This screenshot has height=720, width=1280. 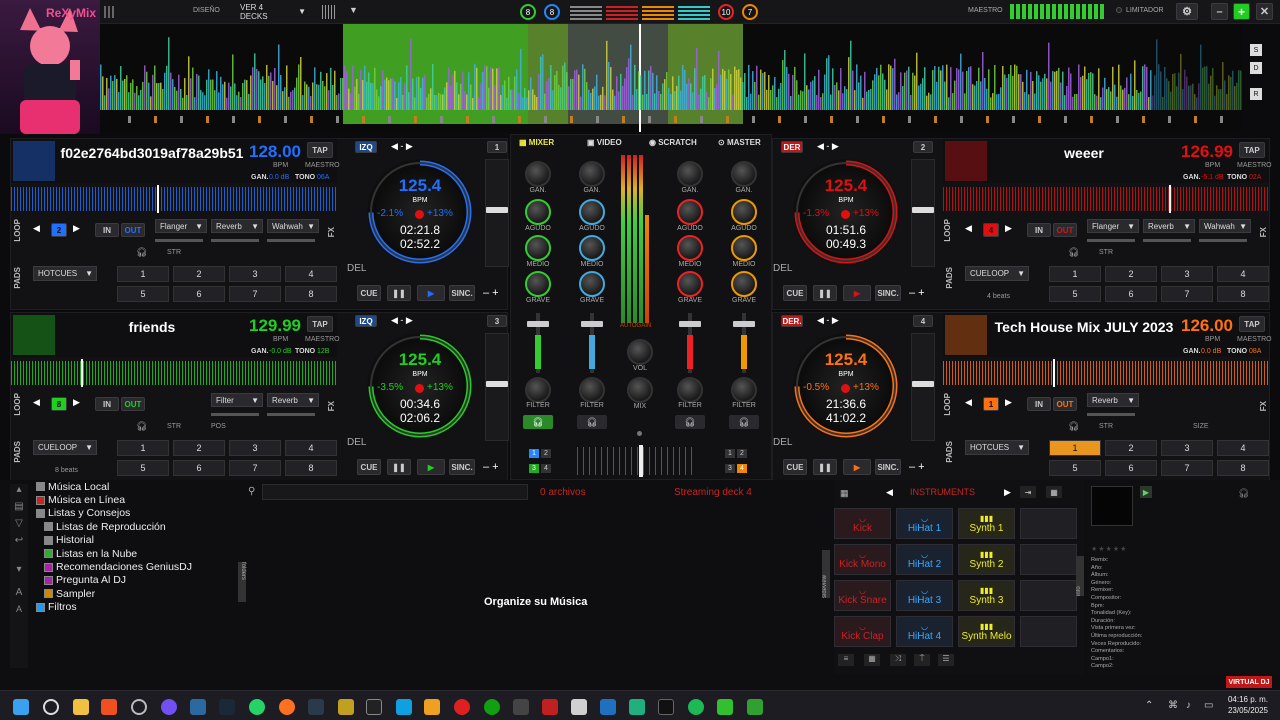 I want to click on headphone-icon: 🎧︎, so click(x=538, y=422).